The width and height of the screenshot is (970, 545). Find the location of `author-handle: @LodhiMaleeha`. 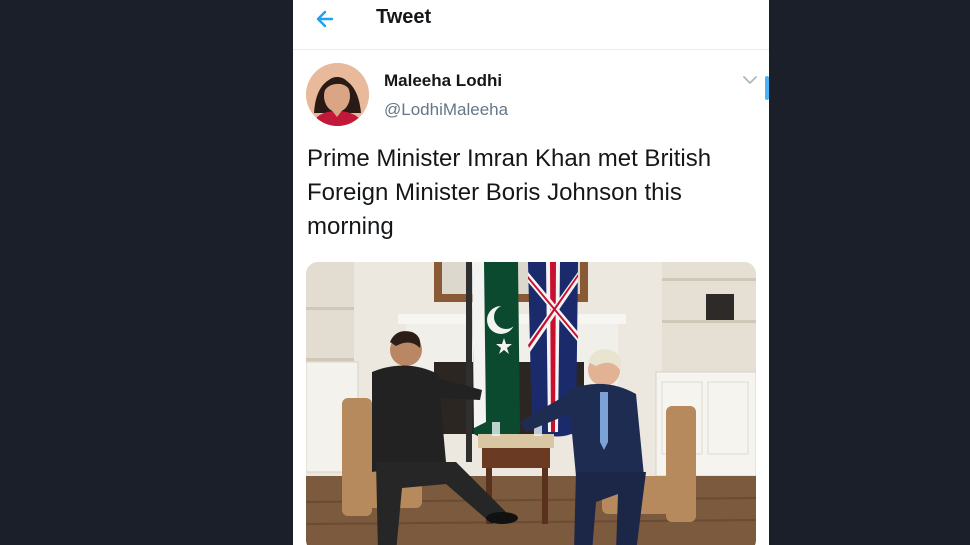

author-handle: @LodhiMaleeha is located at coordinates (446, 110).